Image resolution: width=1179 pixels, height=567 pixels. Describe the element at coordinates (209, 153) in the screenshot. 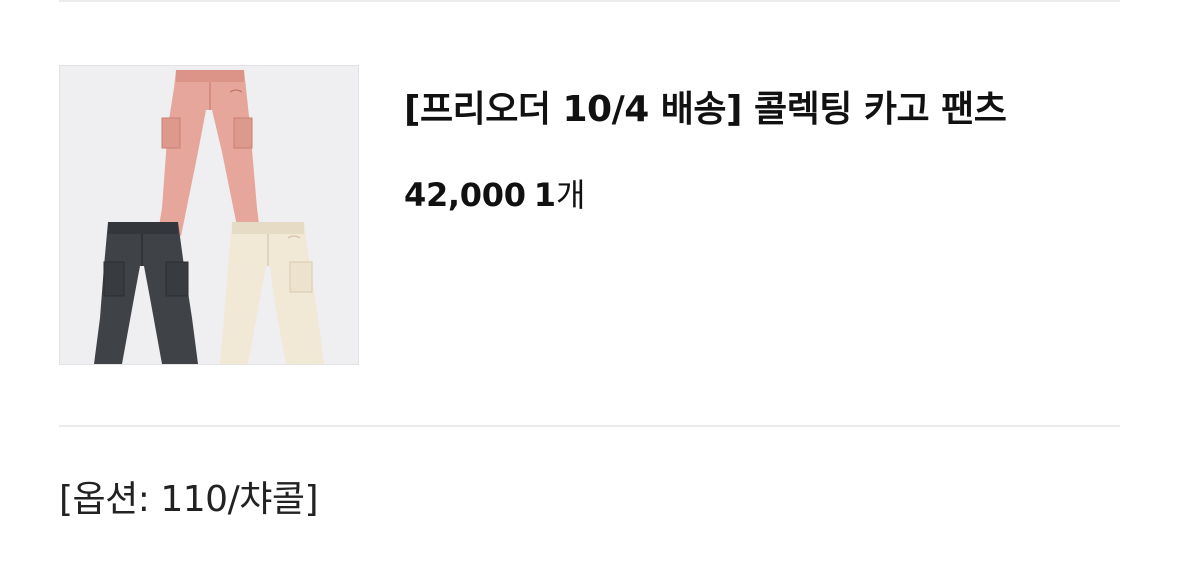

I see `pink-pants-image` at that location.